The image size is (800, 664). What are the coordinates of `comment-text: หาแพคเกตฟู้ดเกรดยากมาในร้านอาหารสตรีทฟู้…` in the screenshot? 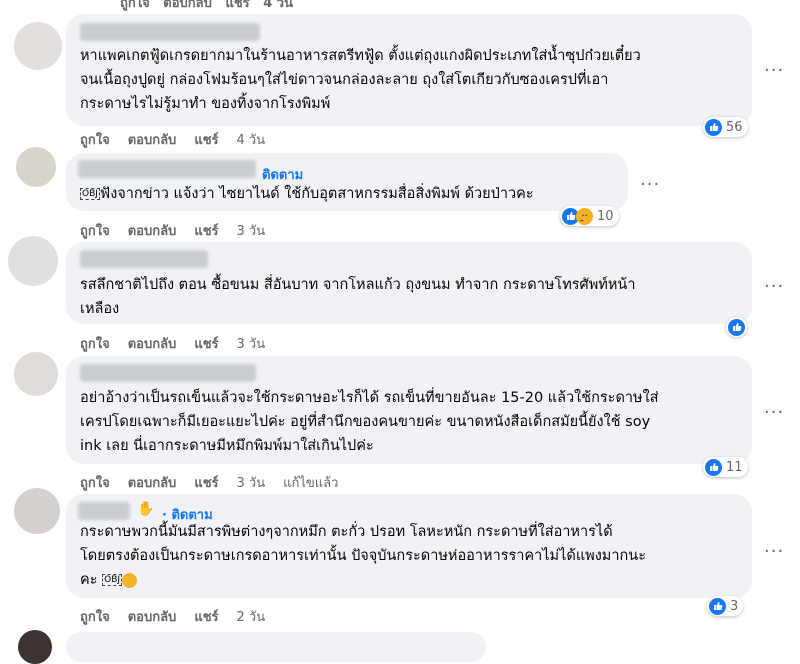 It's located at (360, 80).